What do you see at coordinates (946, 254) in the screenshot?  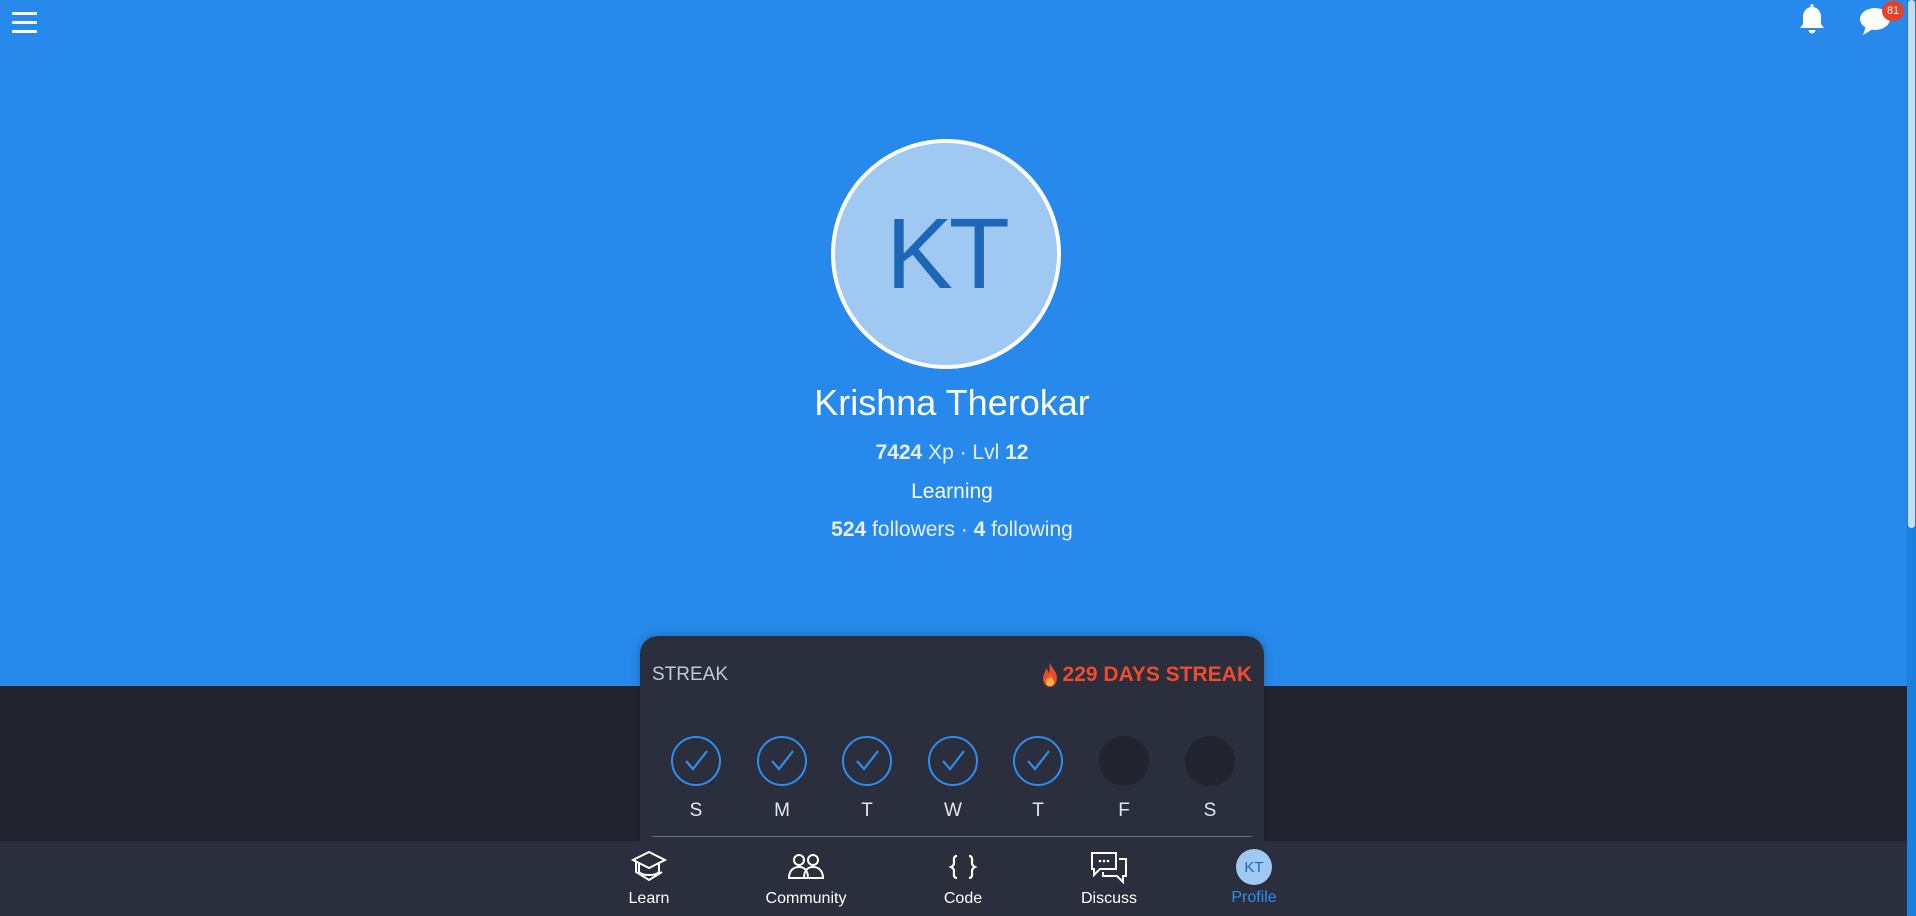 I see `profile-avatar: KT` at bounding box center [946, 254].